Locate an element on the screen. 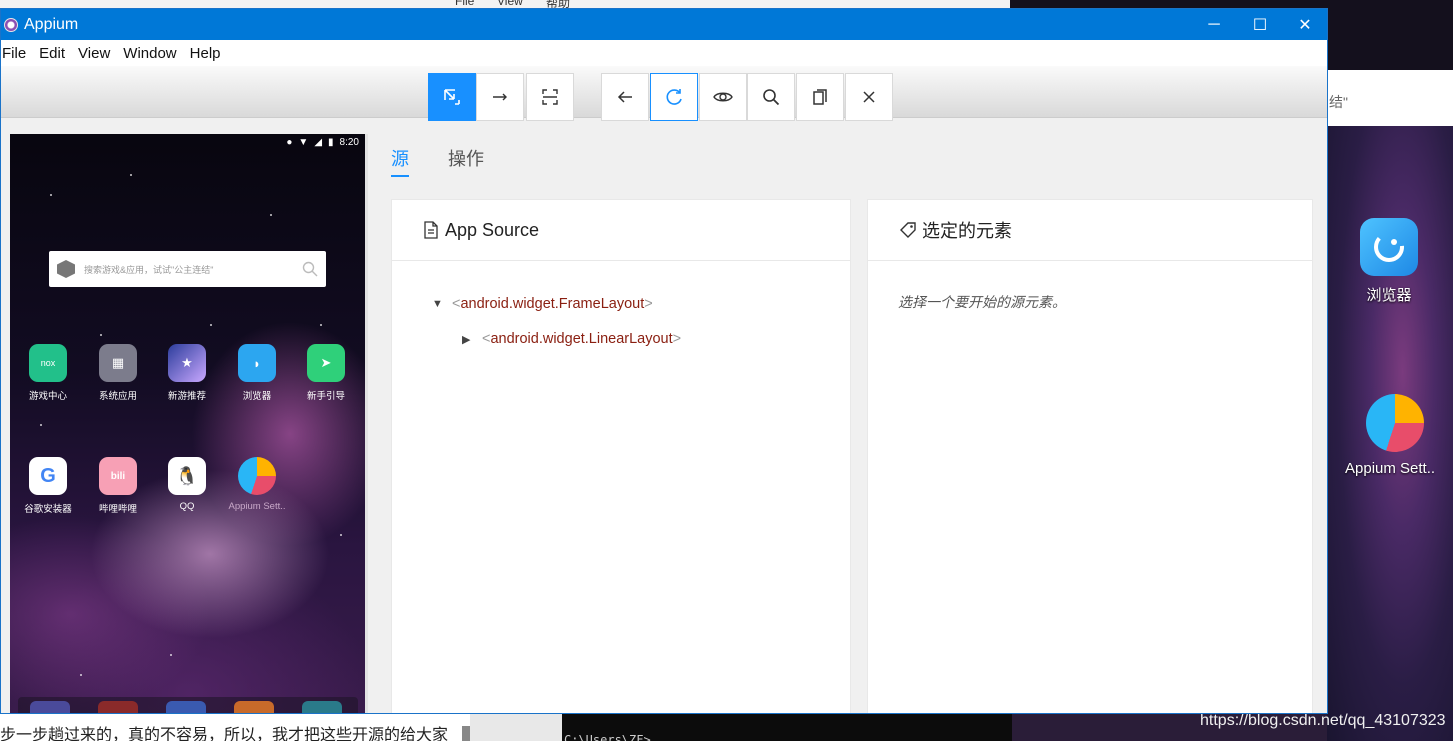 This screenshot has width=1453, height=741. back-arrow-icon is located at coordinates (624, 97).